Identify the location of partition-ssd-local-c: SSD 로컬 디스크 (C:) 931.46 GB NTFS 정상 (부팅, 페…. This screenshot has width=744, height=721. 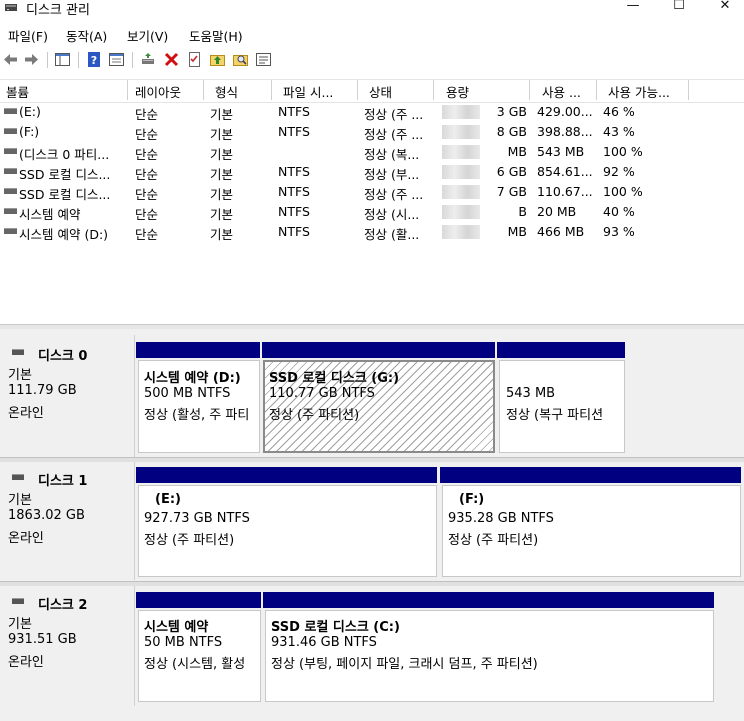
(489, 656).